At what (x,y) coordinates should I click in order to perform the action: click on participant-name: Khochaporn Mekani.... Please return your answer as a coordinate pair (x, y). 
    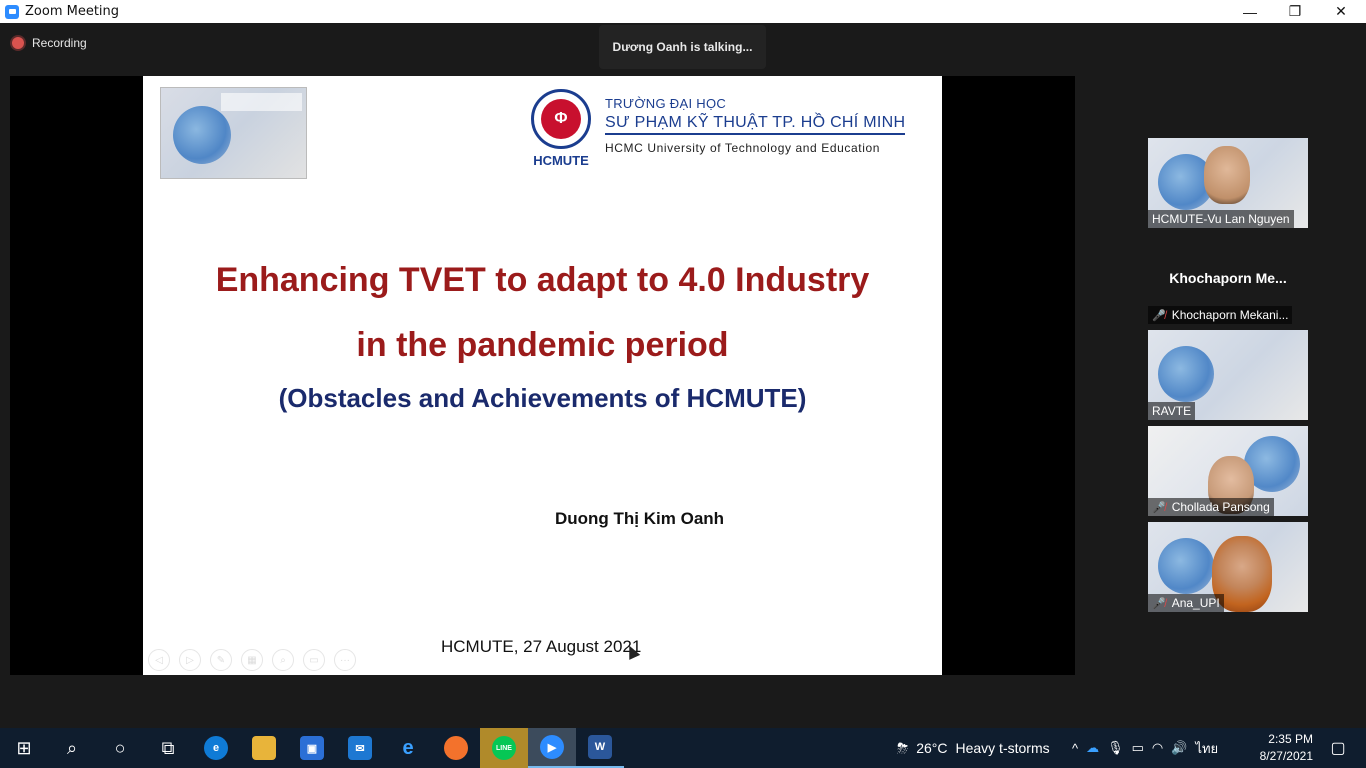
    Looking at the image, I should click on (1230, 315).